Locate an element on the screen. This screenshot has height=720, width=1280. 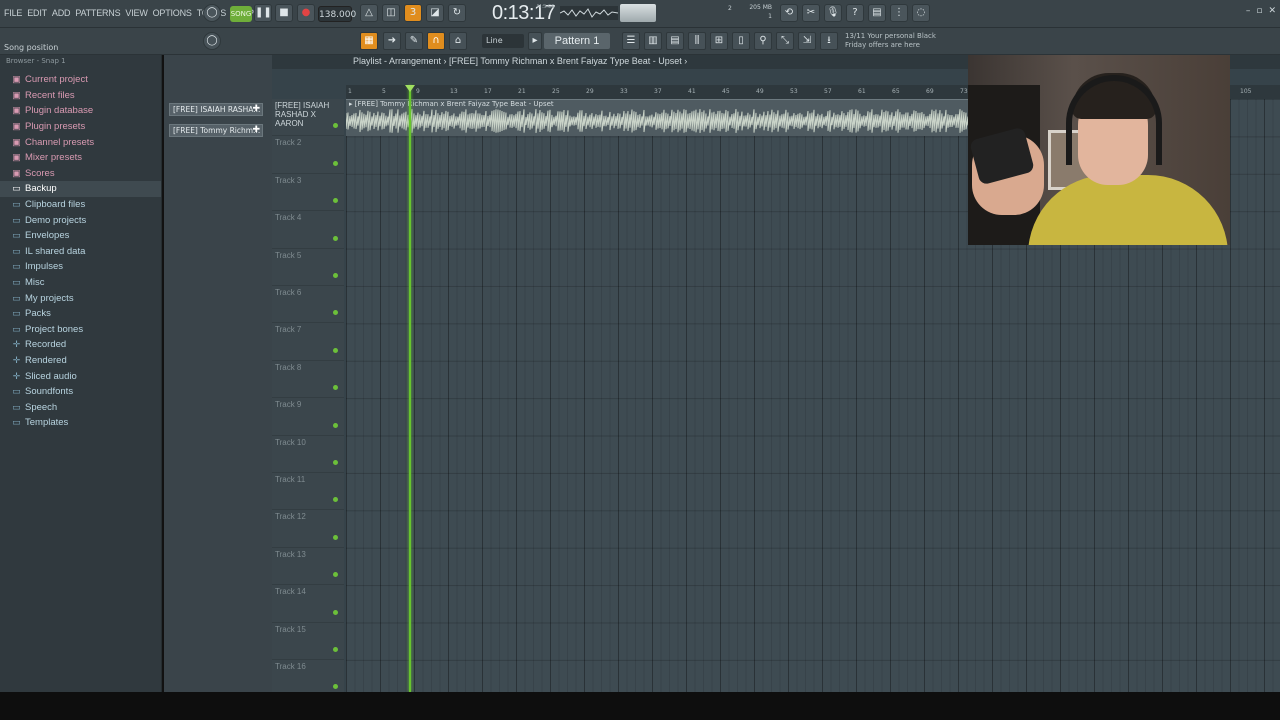
track-header: Track 7 is located at coordinates (308, 342).